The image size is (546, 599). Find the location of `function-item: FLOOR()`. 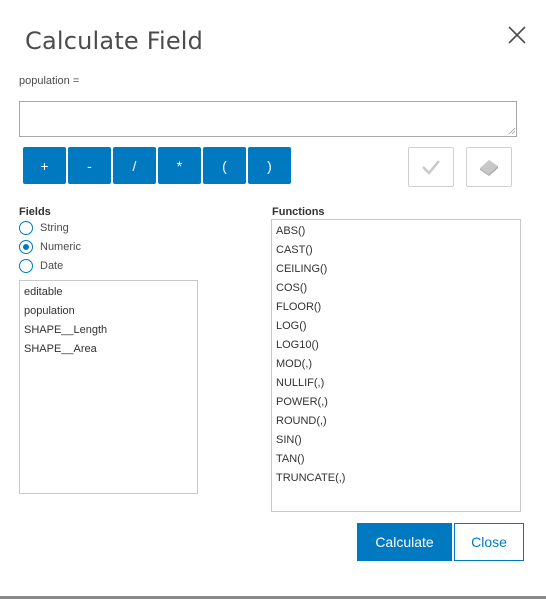

function-item: FLOOR() is located at coordinates (396, 307).